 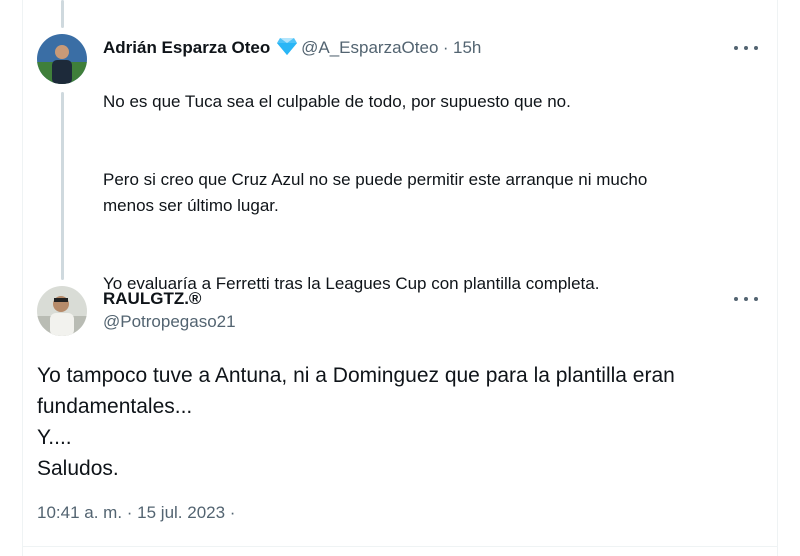 What do you see at coordinates (400, 546) in the screenshot?
I see `divider` at bounding box center [400, 546].